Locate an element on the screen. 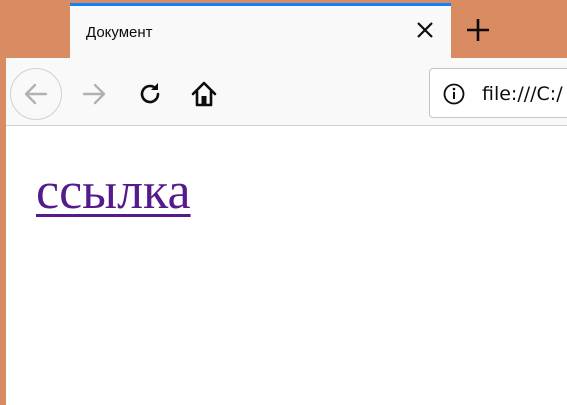  arrow-left-icon is located at coordinates (36, 94).